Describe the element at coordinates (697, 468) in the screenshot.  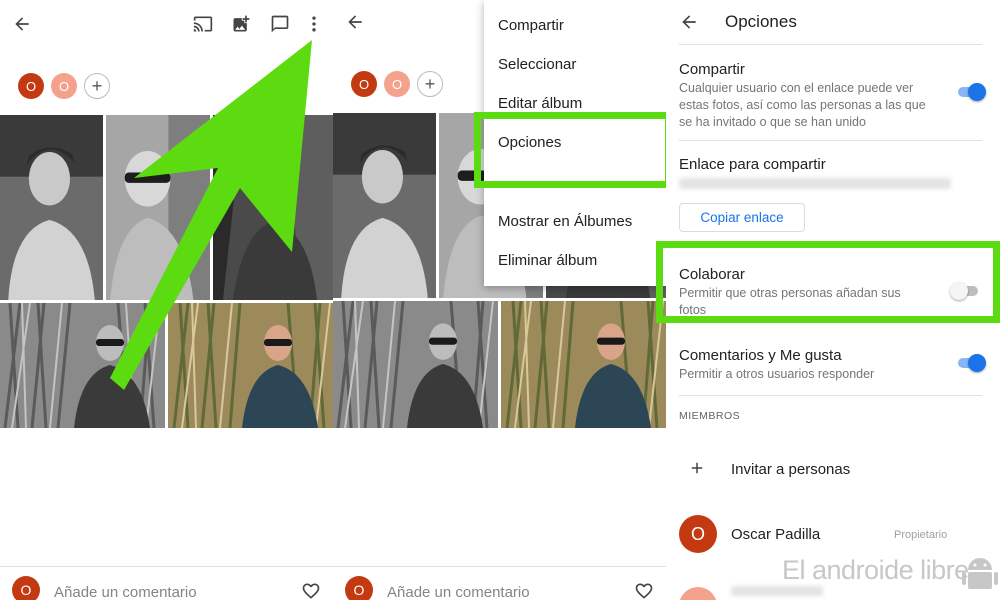
I see `plus-icon` at that location.